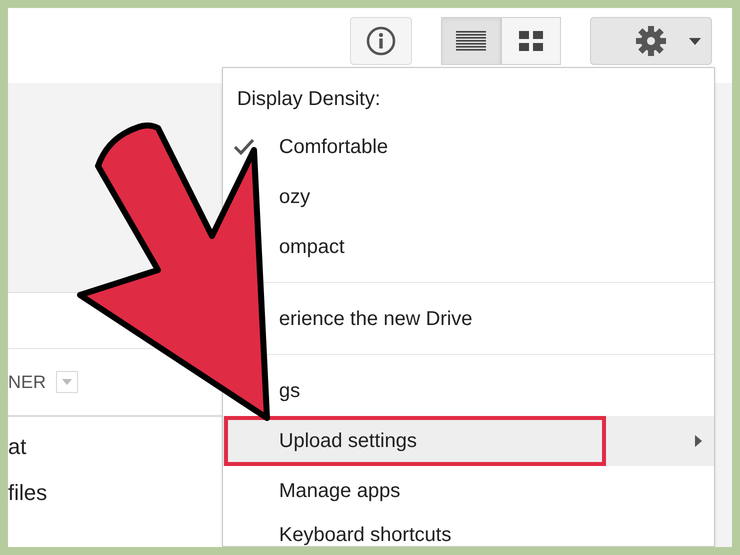  Describe the element at coordinates (289, 391) in the screenshot. I see `menu-item: gs` at that location.